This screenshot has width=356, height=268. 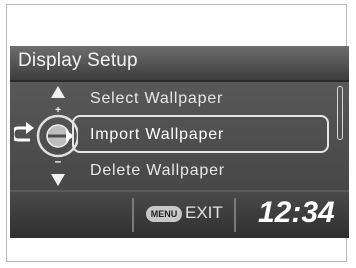 I want to click on menu-item-select-wallpaper: Select Wallpaper, so click(x=156, y=99).